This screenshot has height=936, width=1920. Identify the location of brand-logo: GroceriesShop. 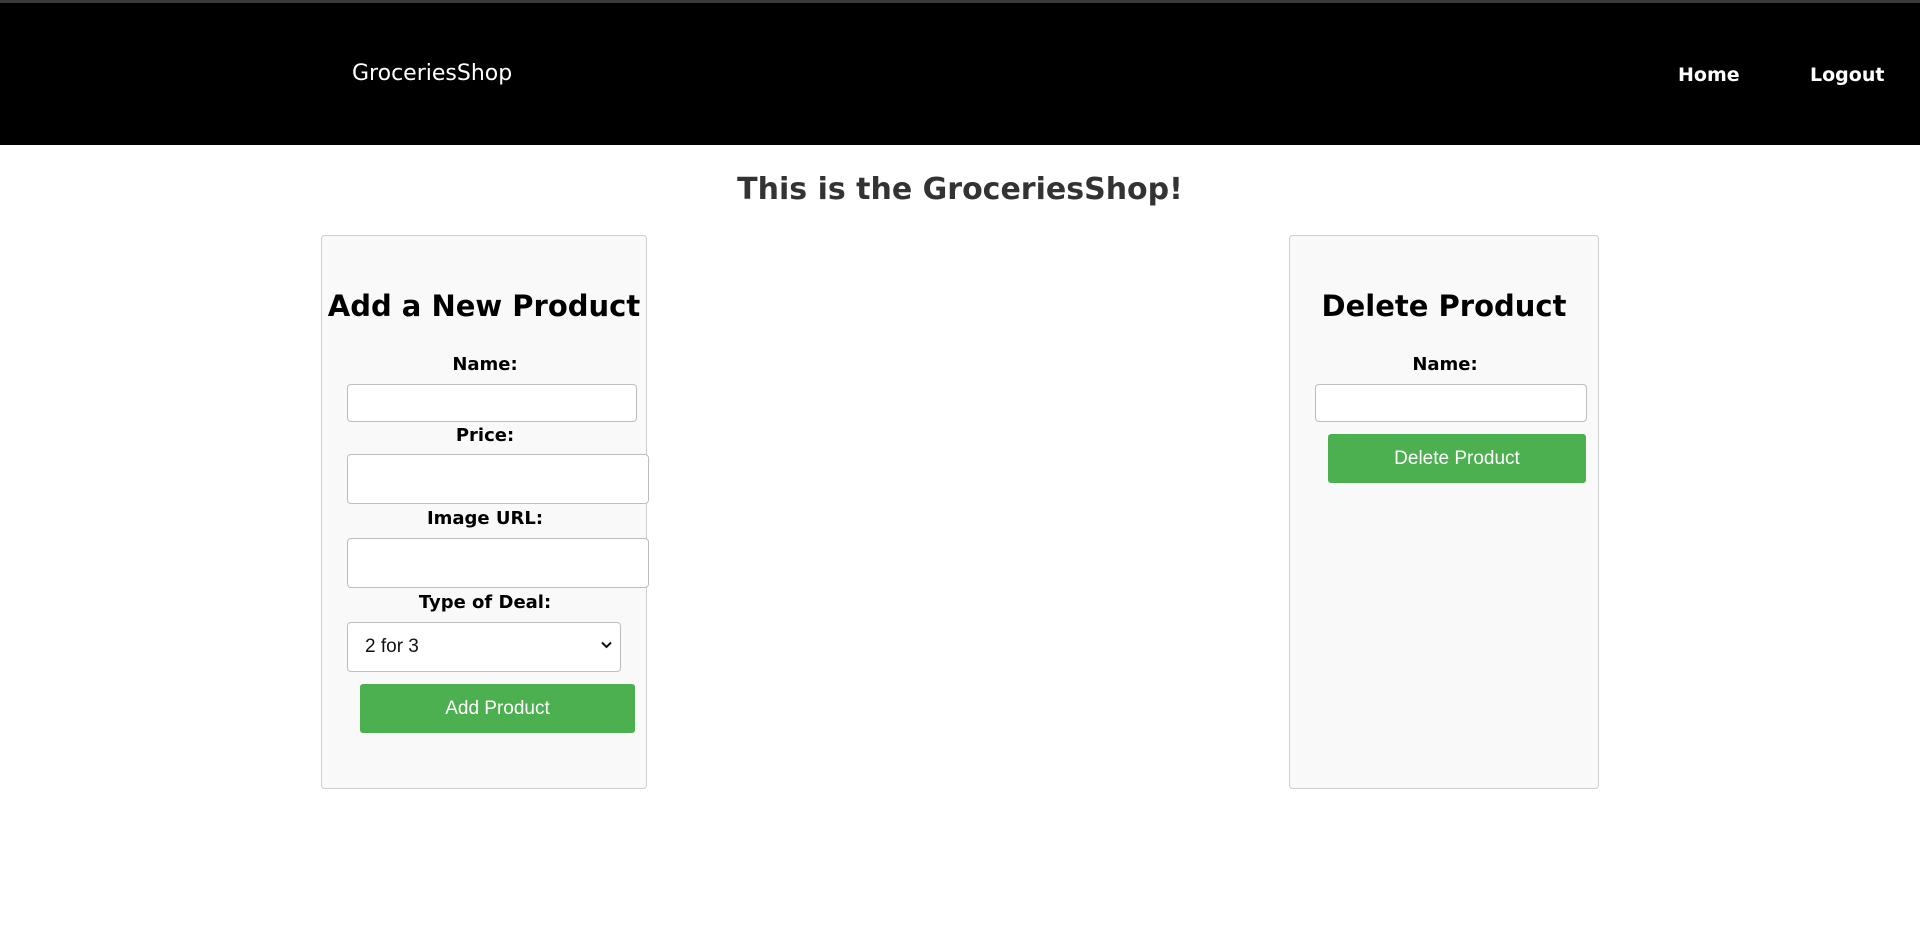
(432, 73).